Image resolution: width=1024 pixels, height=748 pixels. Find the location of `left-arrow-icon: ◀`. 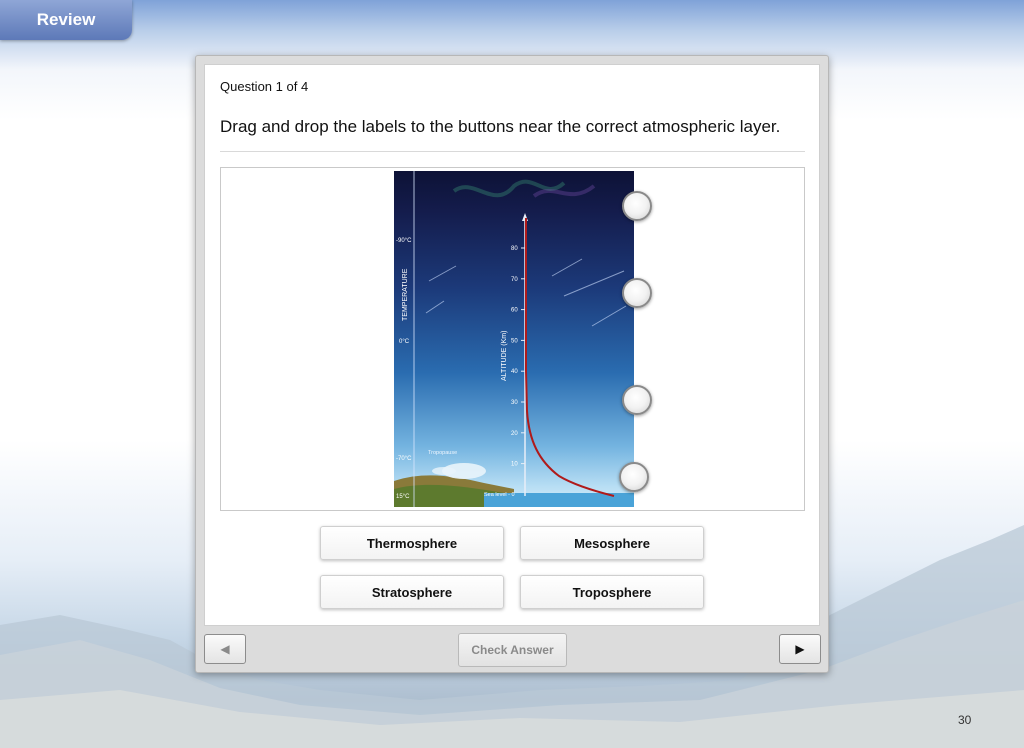

left-arrow-icon: ◀ is located at coordinates (225, 649).